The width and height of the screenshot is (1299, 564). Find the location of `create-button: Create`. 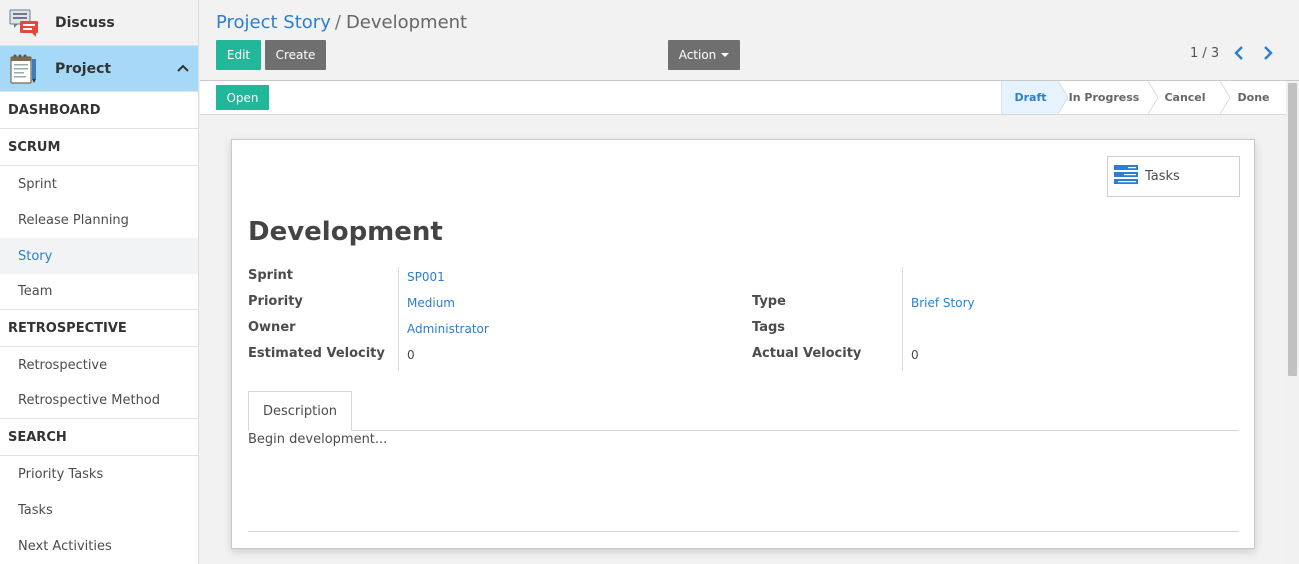

create-button: Create is located at coordinates (295, 55).